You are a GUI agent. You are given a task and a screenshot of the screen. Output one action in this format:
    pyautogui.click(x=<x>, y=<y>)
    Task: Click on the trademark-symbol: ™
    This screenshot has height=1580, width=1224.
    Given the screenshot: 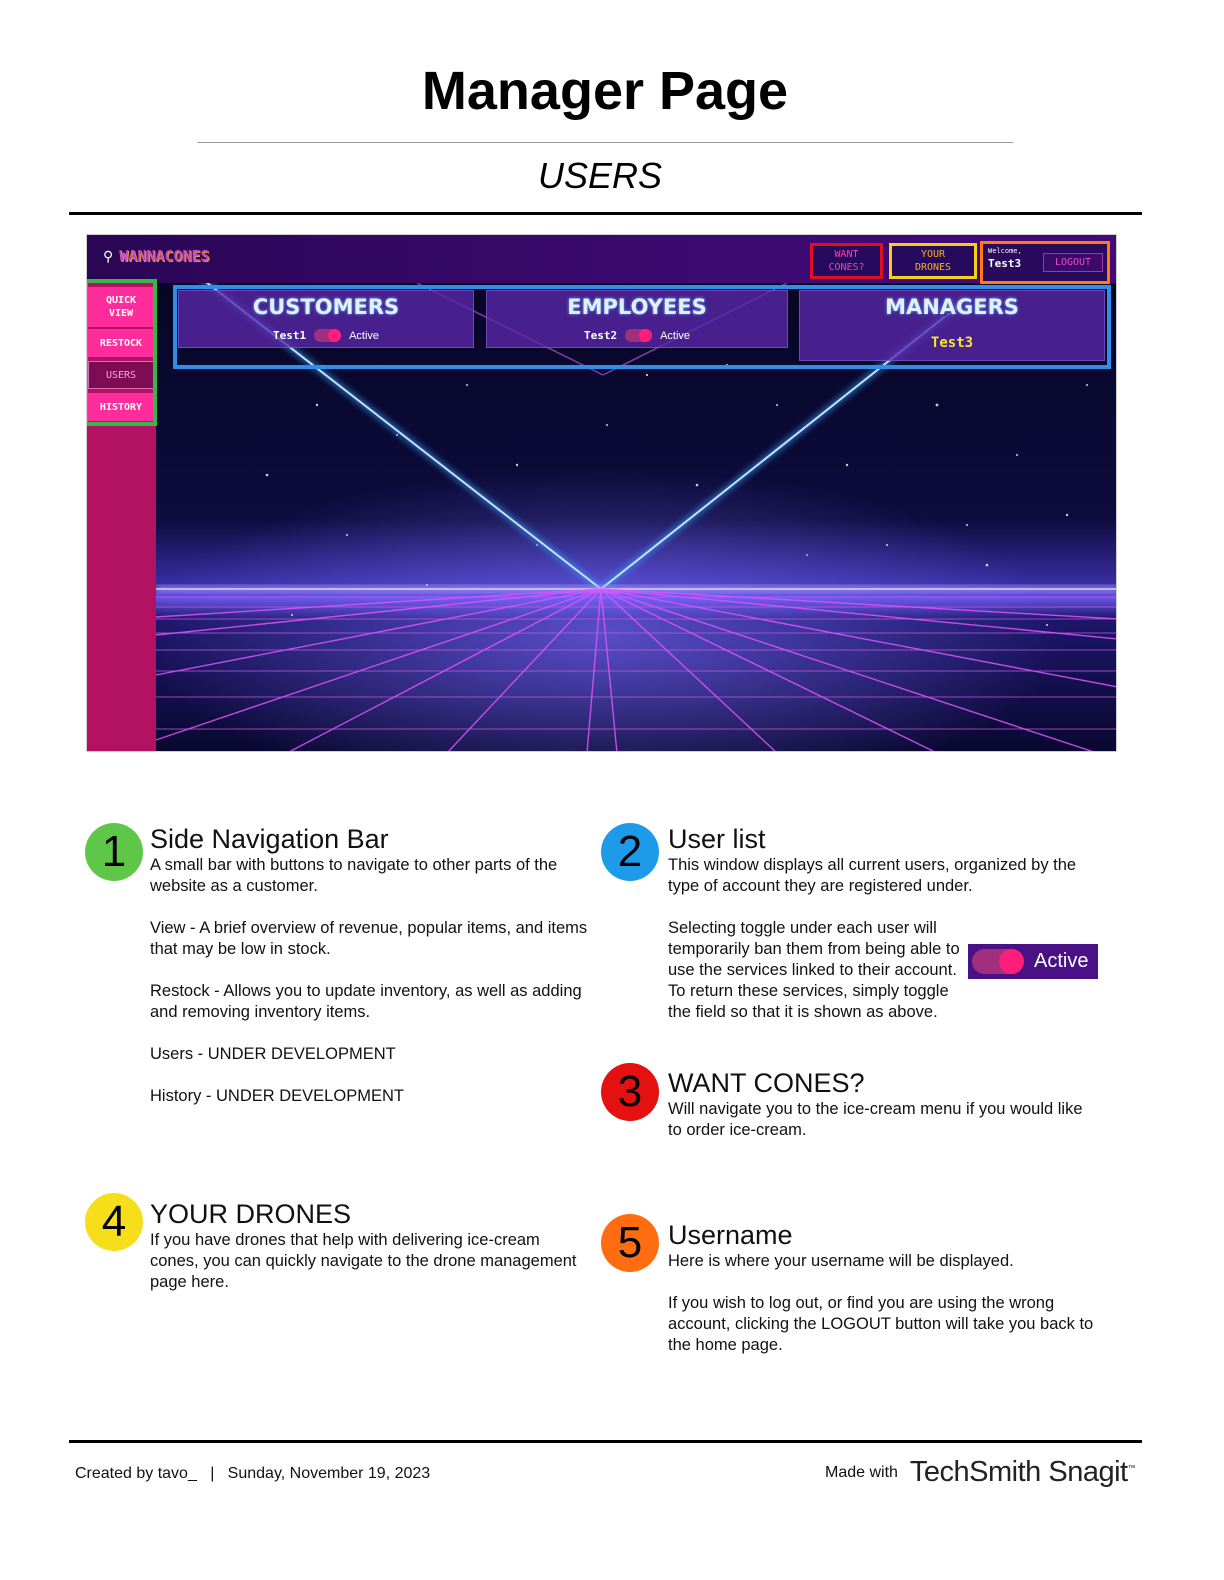 What is the action you would take?
    pyautogui.click(x=1131, y=1468)
    